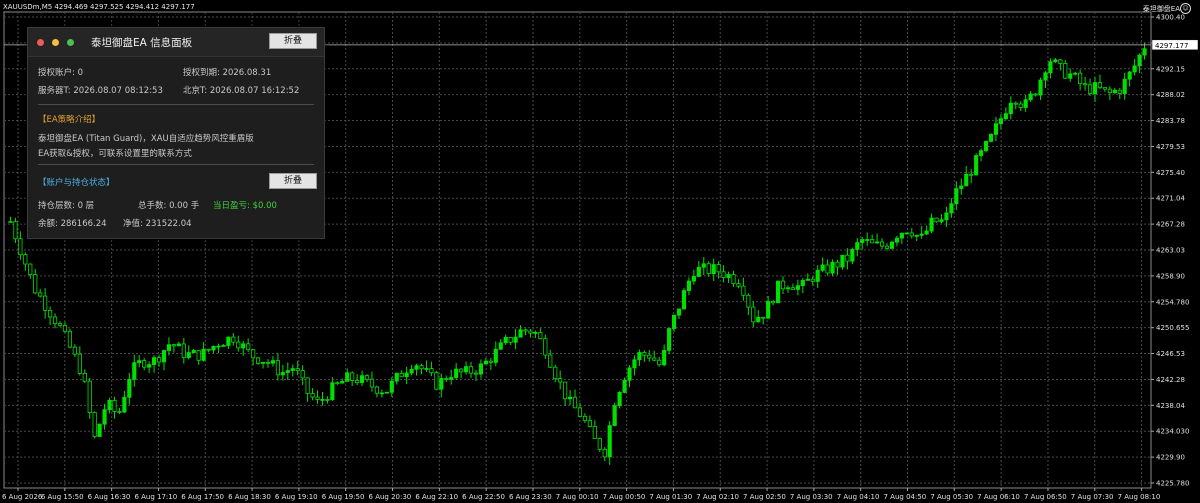 The image size is (1200, 503). I want to click on price-axis-label: 4288.02, so click(1170, 95).